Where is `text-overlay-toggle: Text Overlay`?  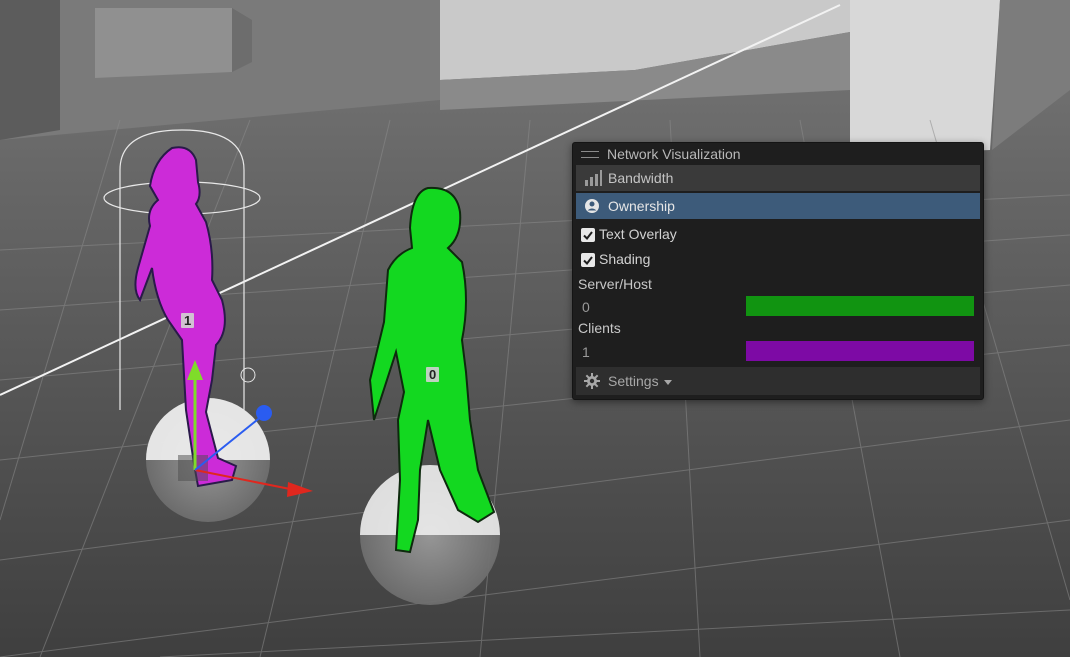 text-overlay-toggle: Text Overlay is located at coordinates (629, 234).